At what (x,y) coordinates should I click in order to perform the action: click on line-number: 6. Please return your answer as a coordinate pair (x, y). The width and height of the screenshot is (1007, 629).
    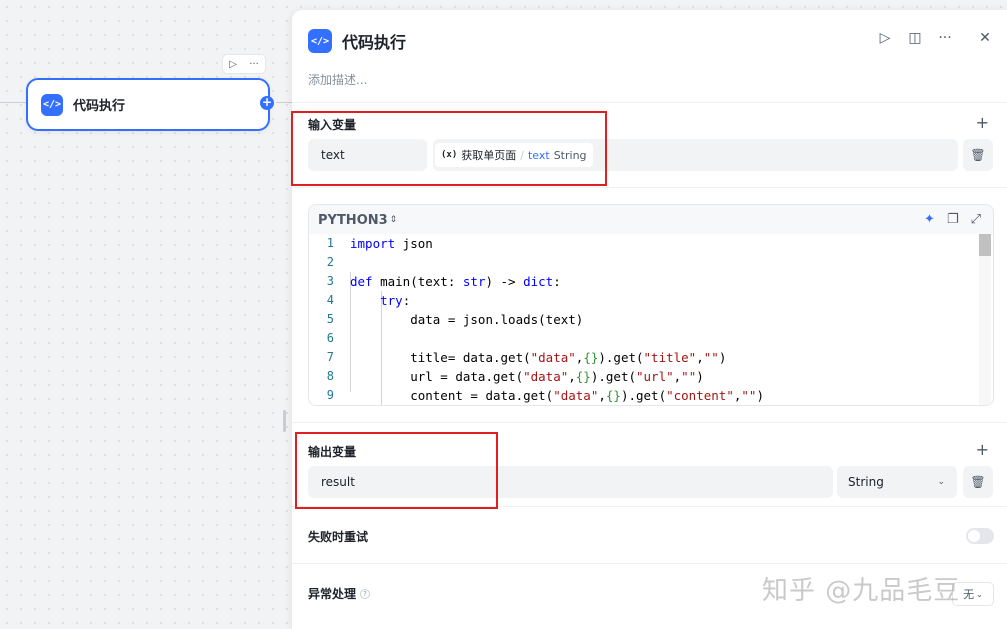
    Looking at the image, I should click on (330, 338).